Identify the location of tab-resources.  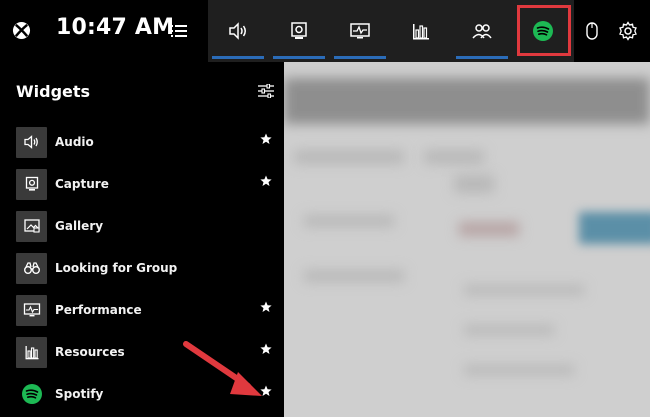
(421, 31).